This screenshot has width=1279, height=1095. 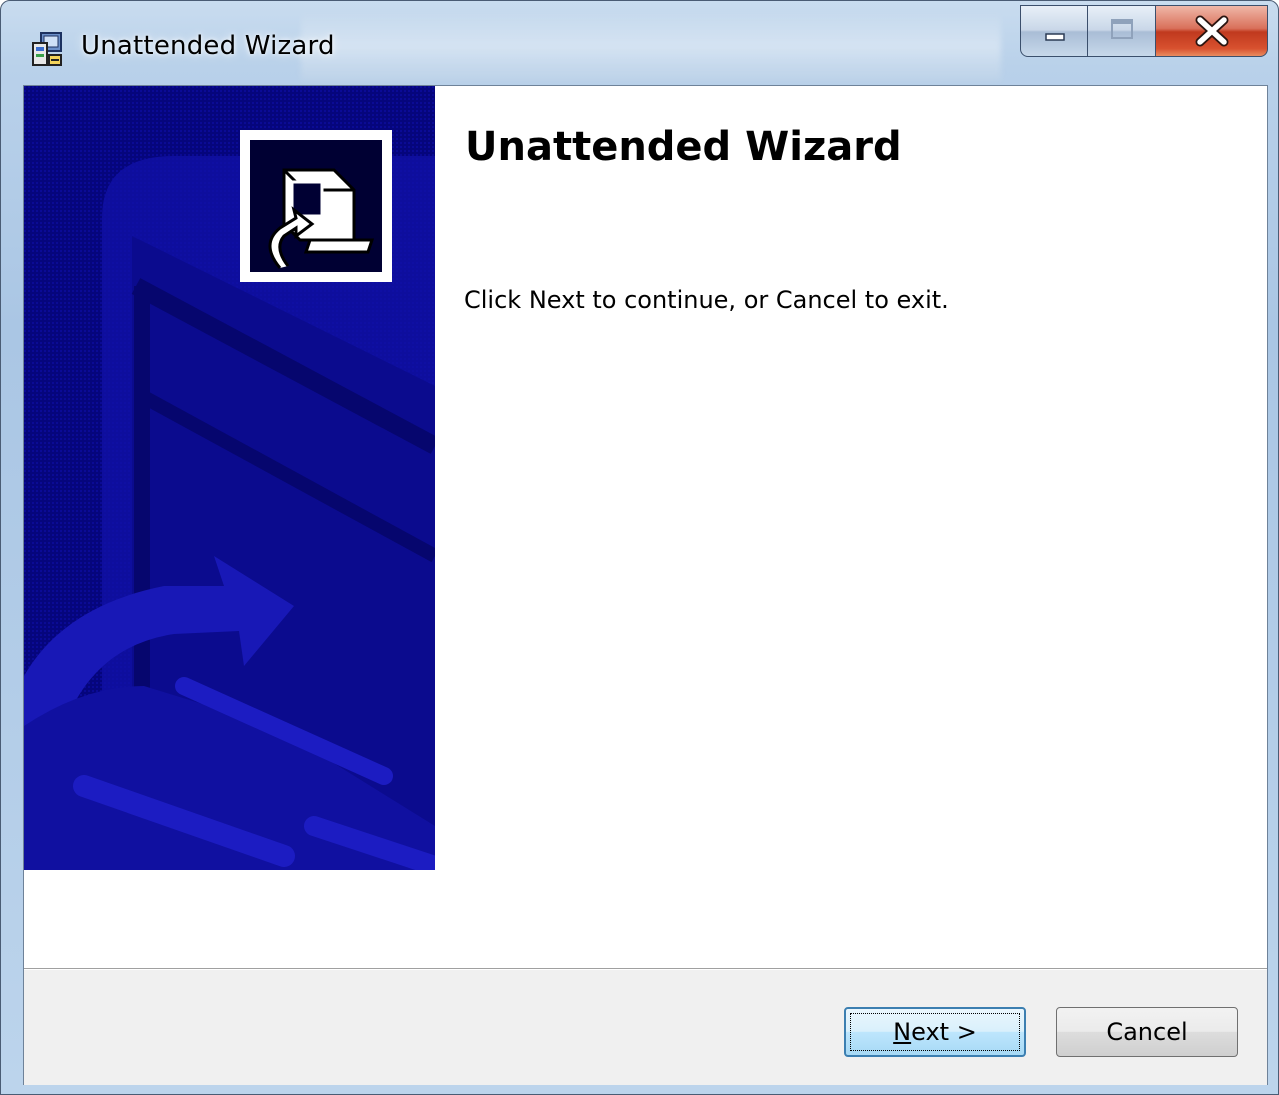 I want to click on close-icon, so click(x=1212, y=31).